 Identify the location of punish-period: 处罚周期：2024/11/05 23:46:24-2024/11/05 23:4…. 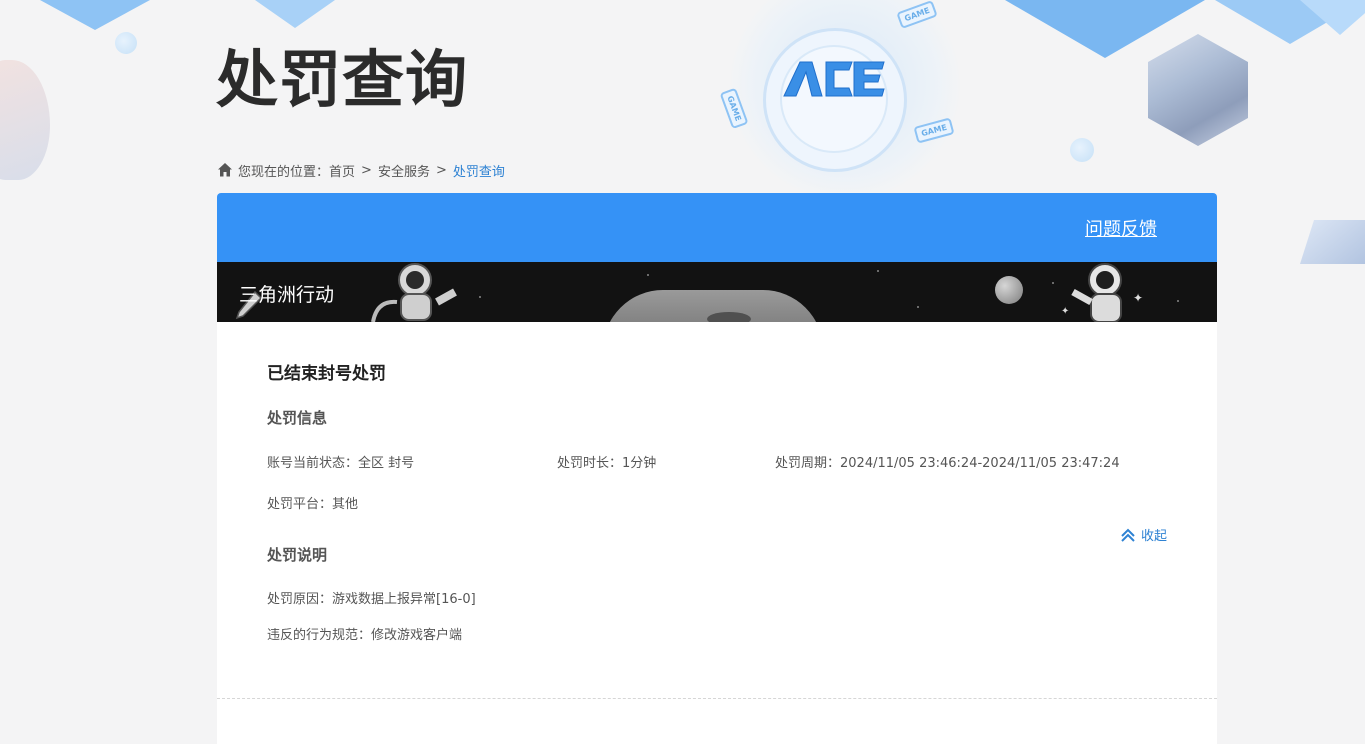
(947, 464).